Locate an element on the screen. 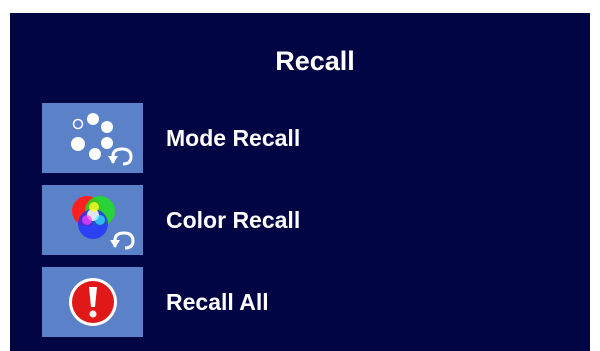  color-recall-item: Color Recall is located at coordinates (252, 220).